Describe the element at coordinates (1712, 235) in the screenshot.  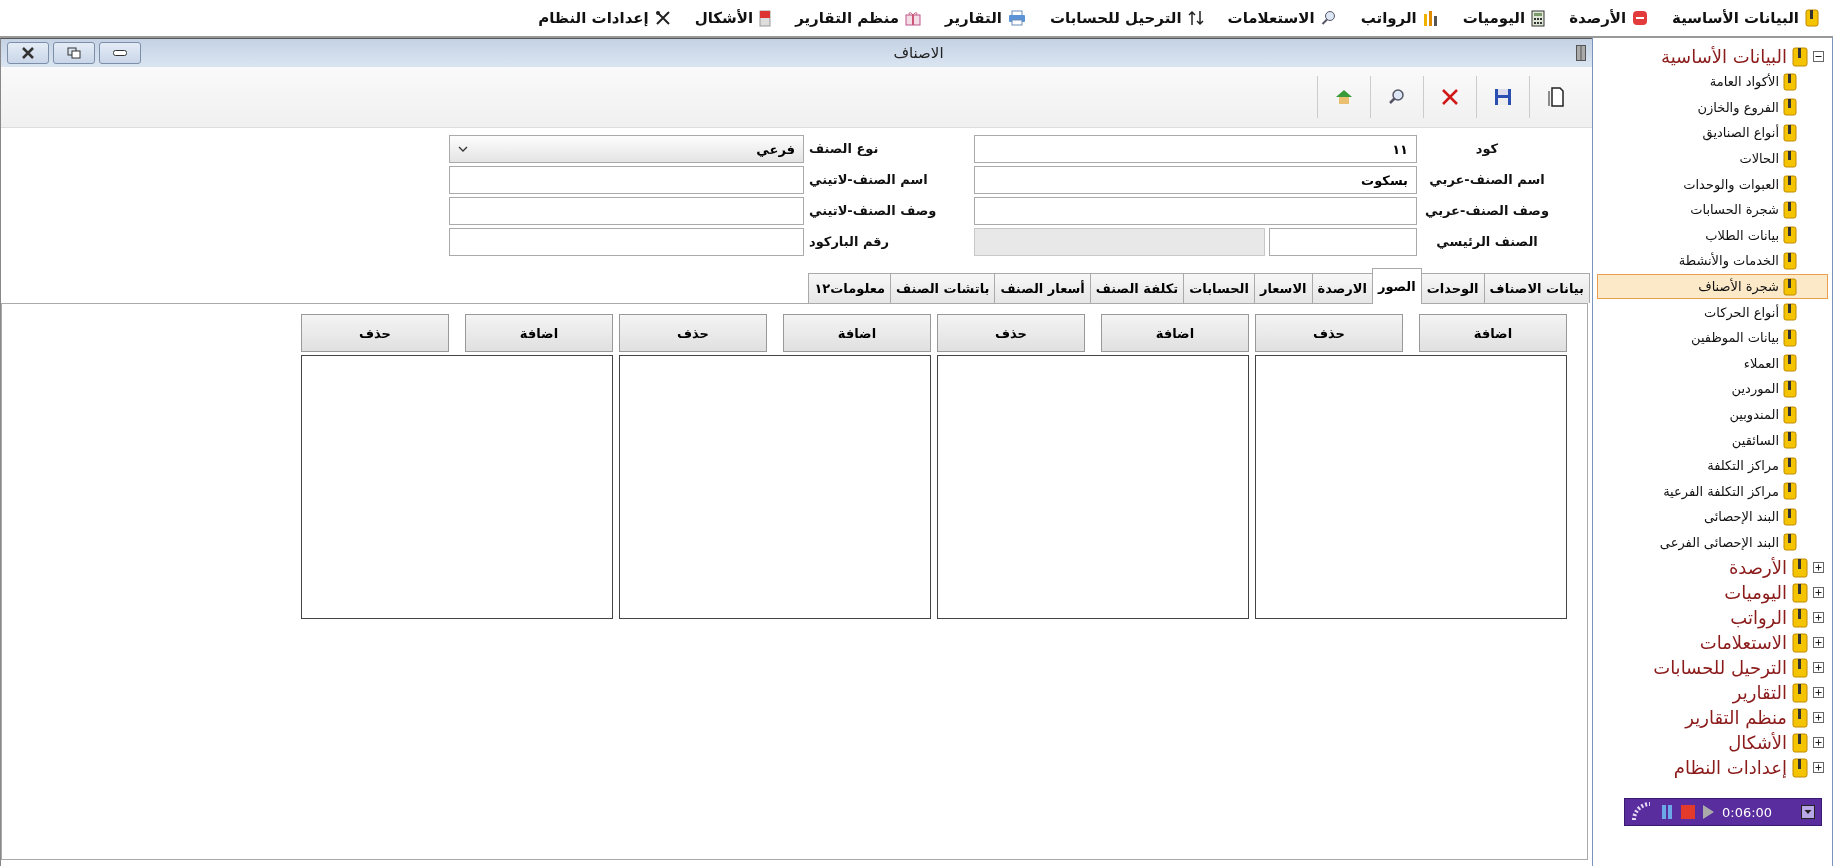
I see `tree-item: بيانات الطلاب` at that location.